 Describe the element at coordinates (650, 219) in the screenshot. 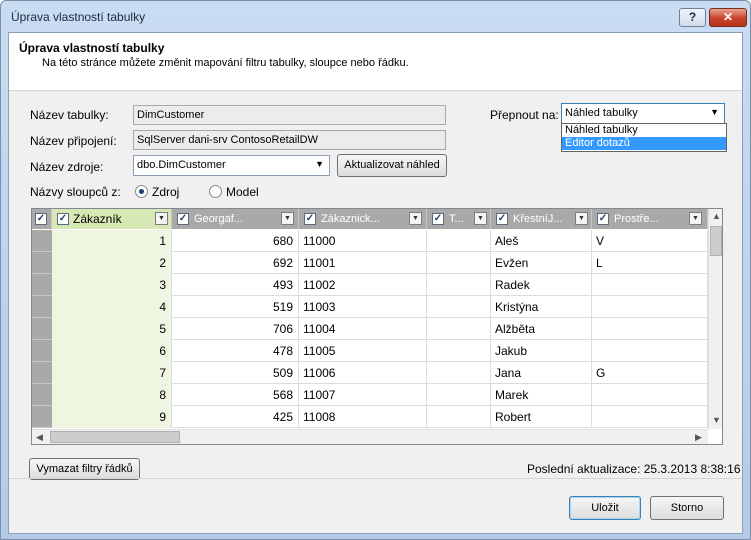

I see `column-header-6: ✓ Prostře... ▼` at that location.